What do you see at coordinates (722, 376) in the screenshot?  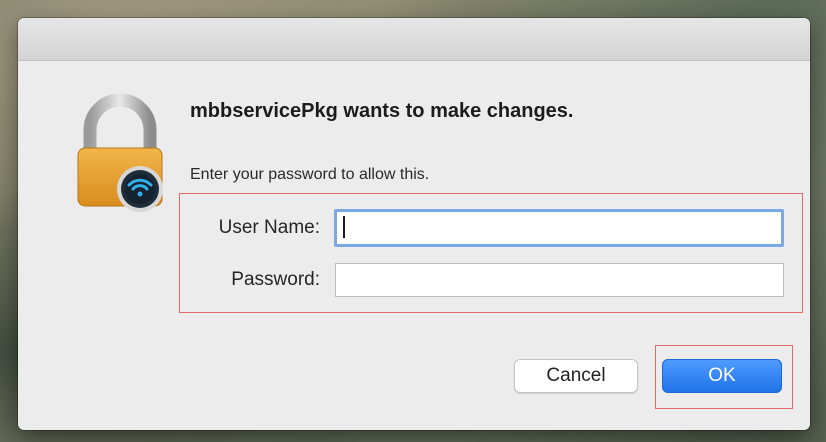 I see `ok-button: OK` at bounding box center [722, 376].